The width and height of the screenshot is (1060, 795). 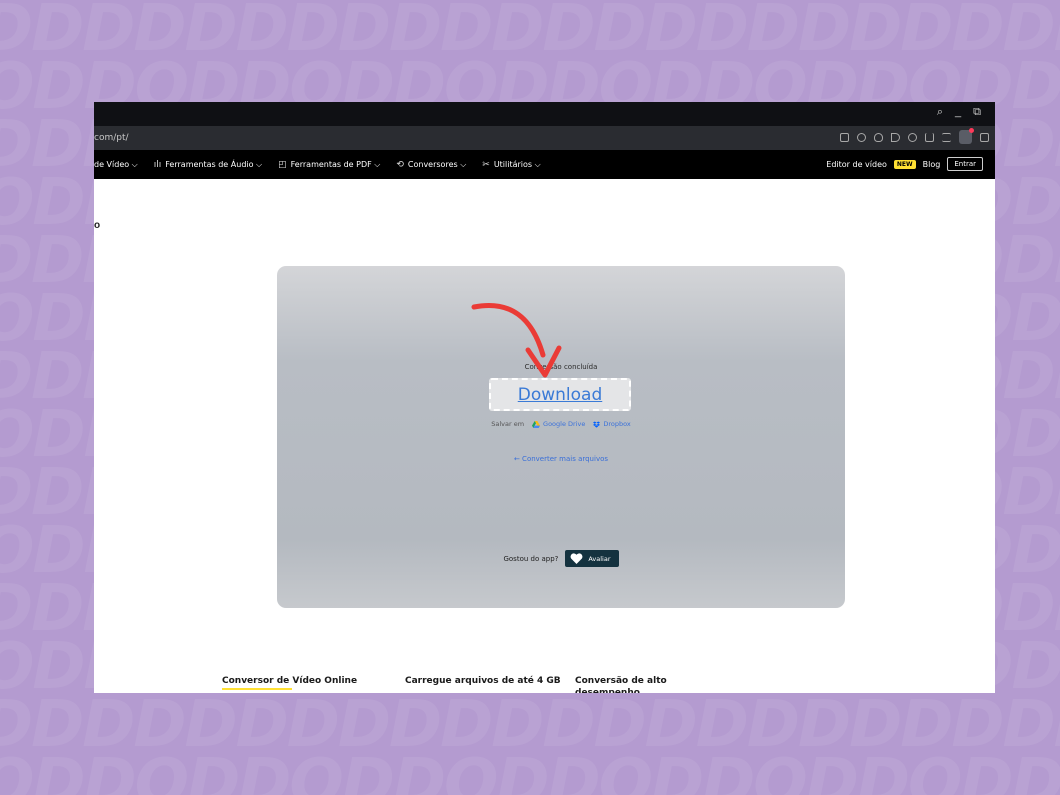 I want to click on nav-label: Ferramentas de PDF ⌵, so click(x=335, y=164).